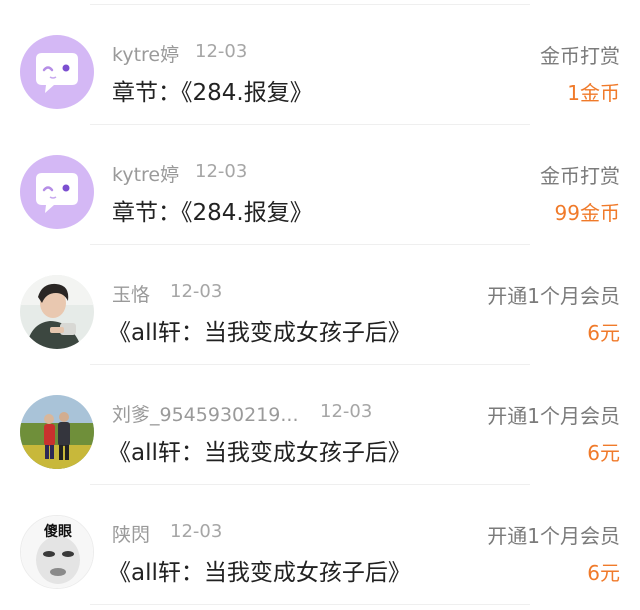 The image size is (640, 610). What do you see at coordinates (310, 604) in the screenshot?
I see `divider` at bounding box center [310, 604].